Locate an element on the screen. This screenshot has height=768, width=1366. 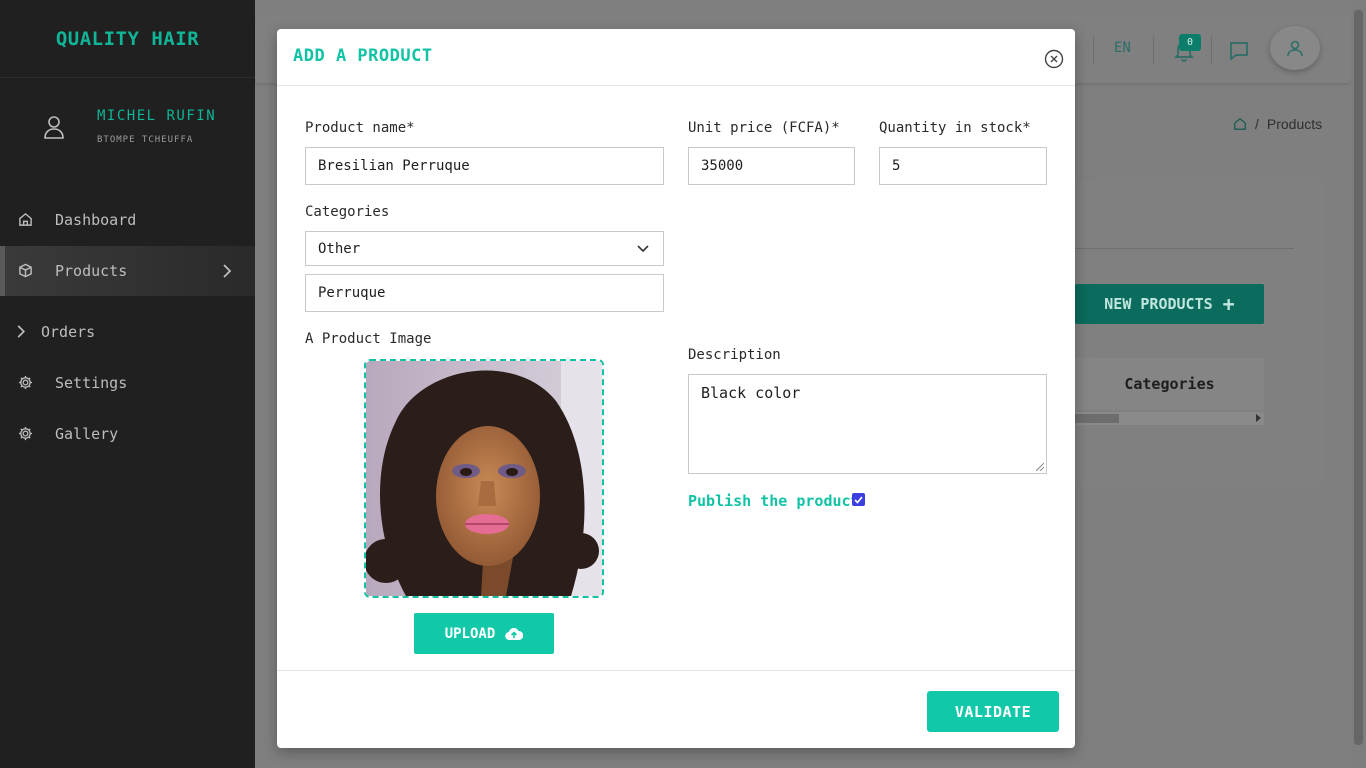
plus-icon: + is located at coordinates (1228, 304).